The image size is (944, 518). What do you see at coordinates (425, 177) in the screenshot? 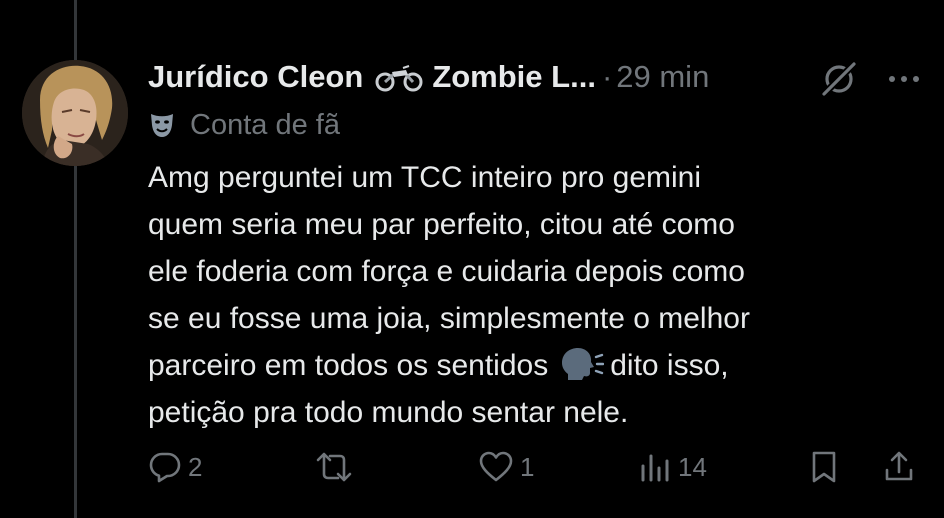
I see `tweet-text-line: Amg perguntei um TCC inteiro pro gemini` at bounding box center [425, 177].